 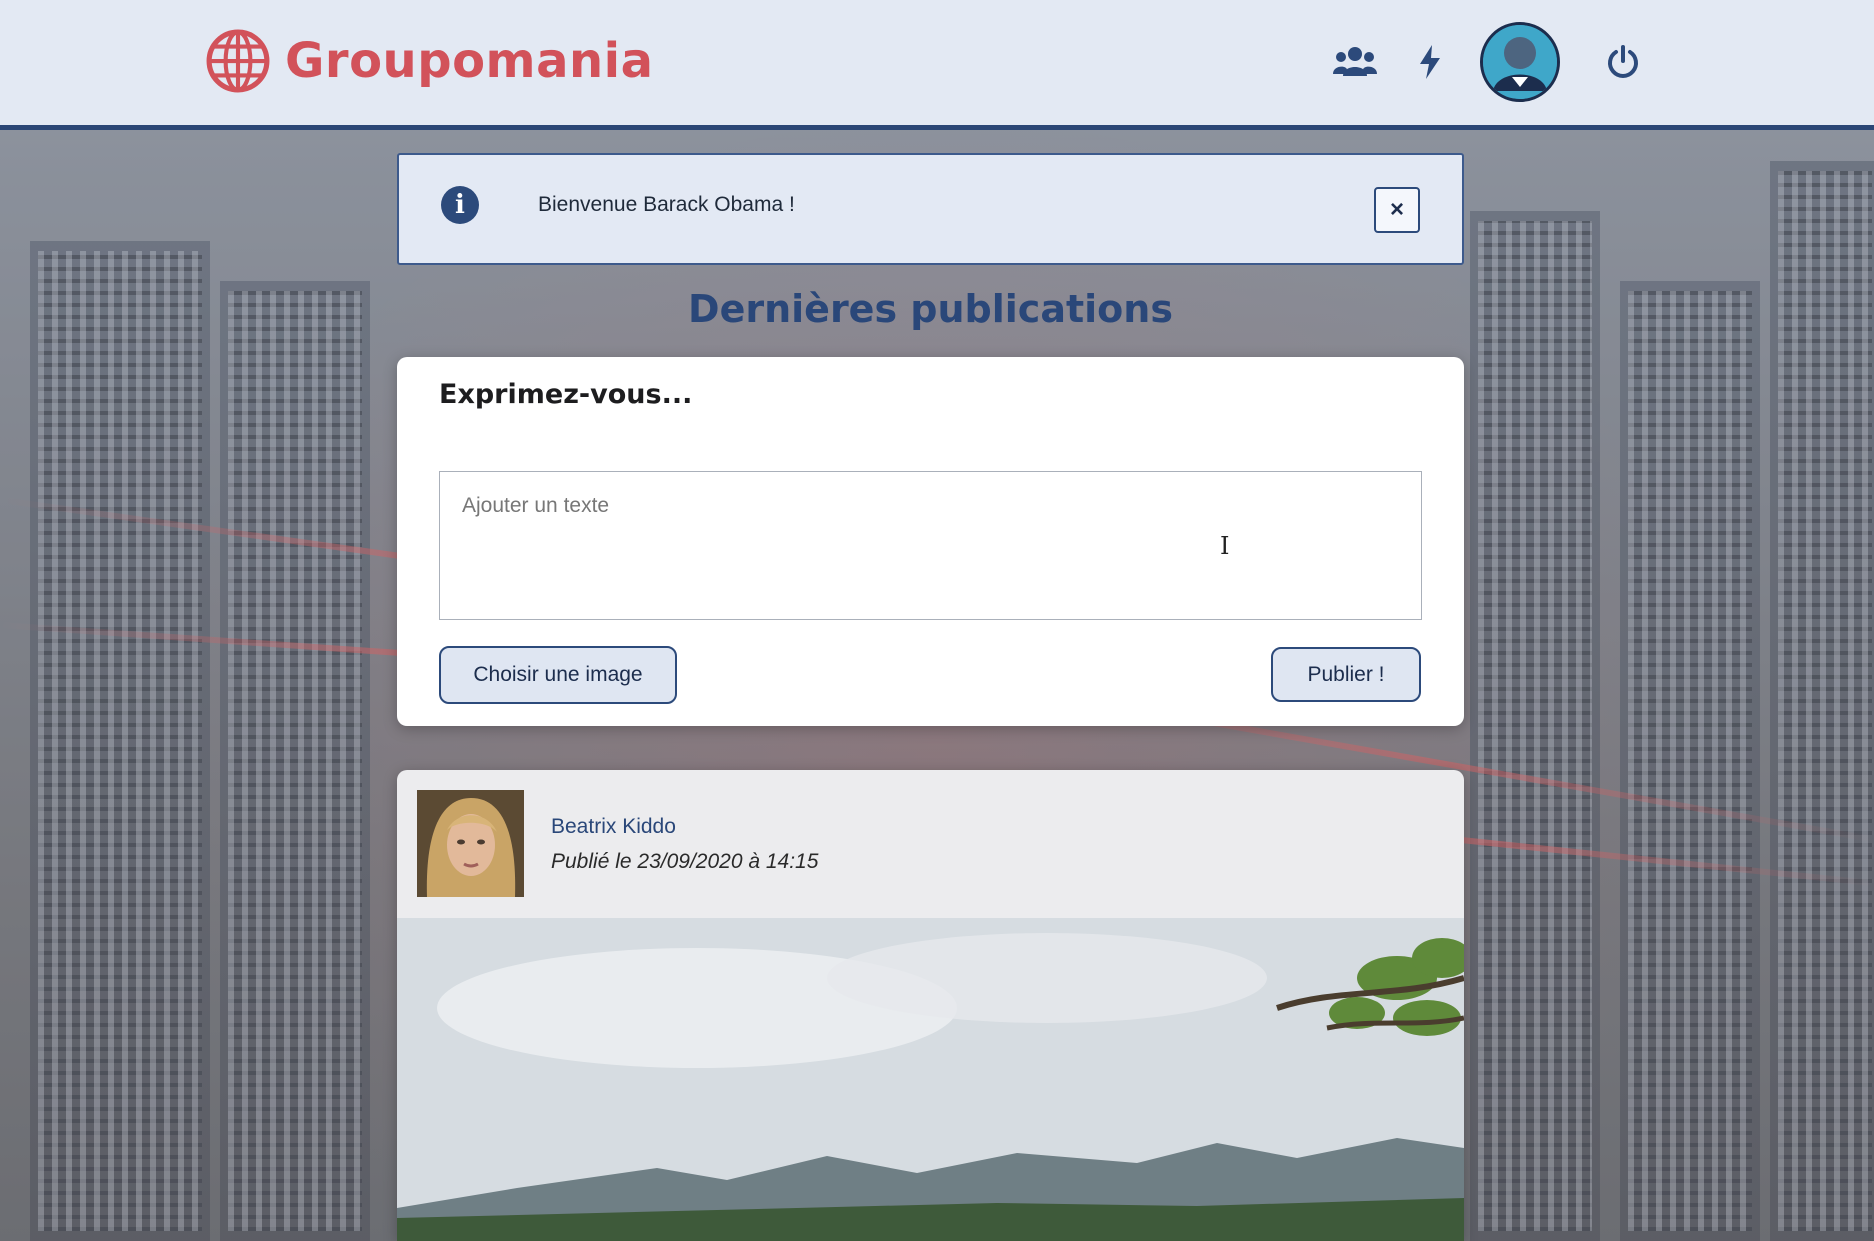 I want to click on activity-button, so click(x=1430, y=62).